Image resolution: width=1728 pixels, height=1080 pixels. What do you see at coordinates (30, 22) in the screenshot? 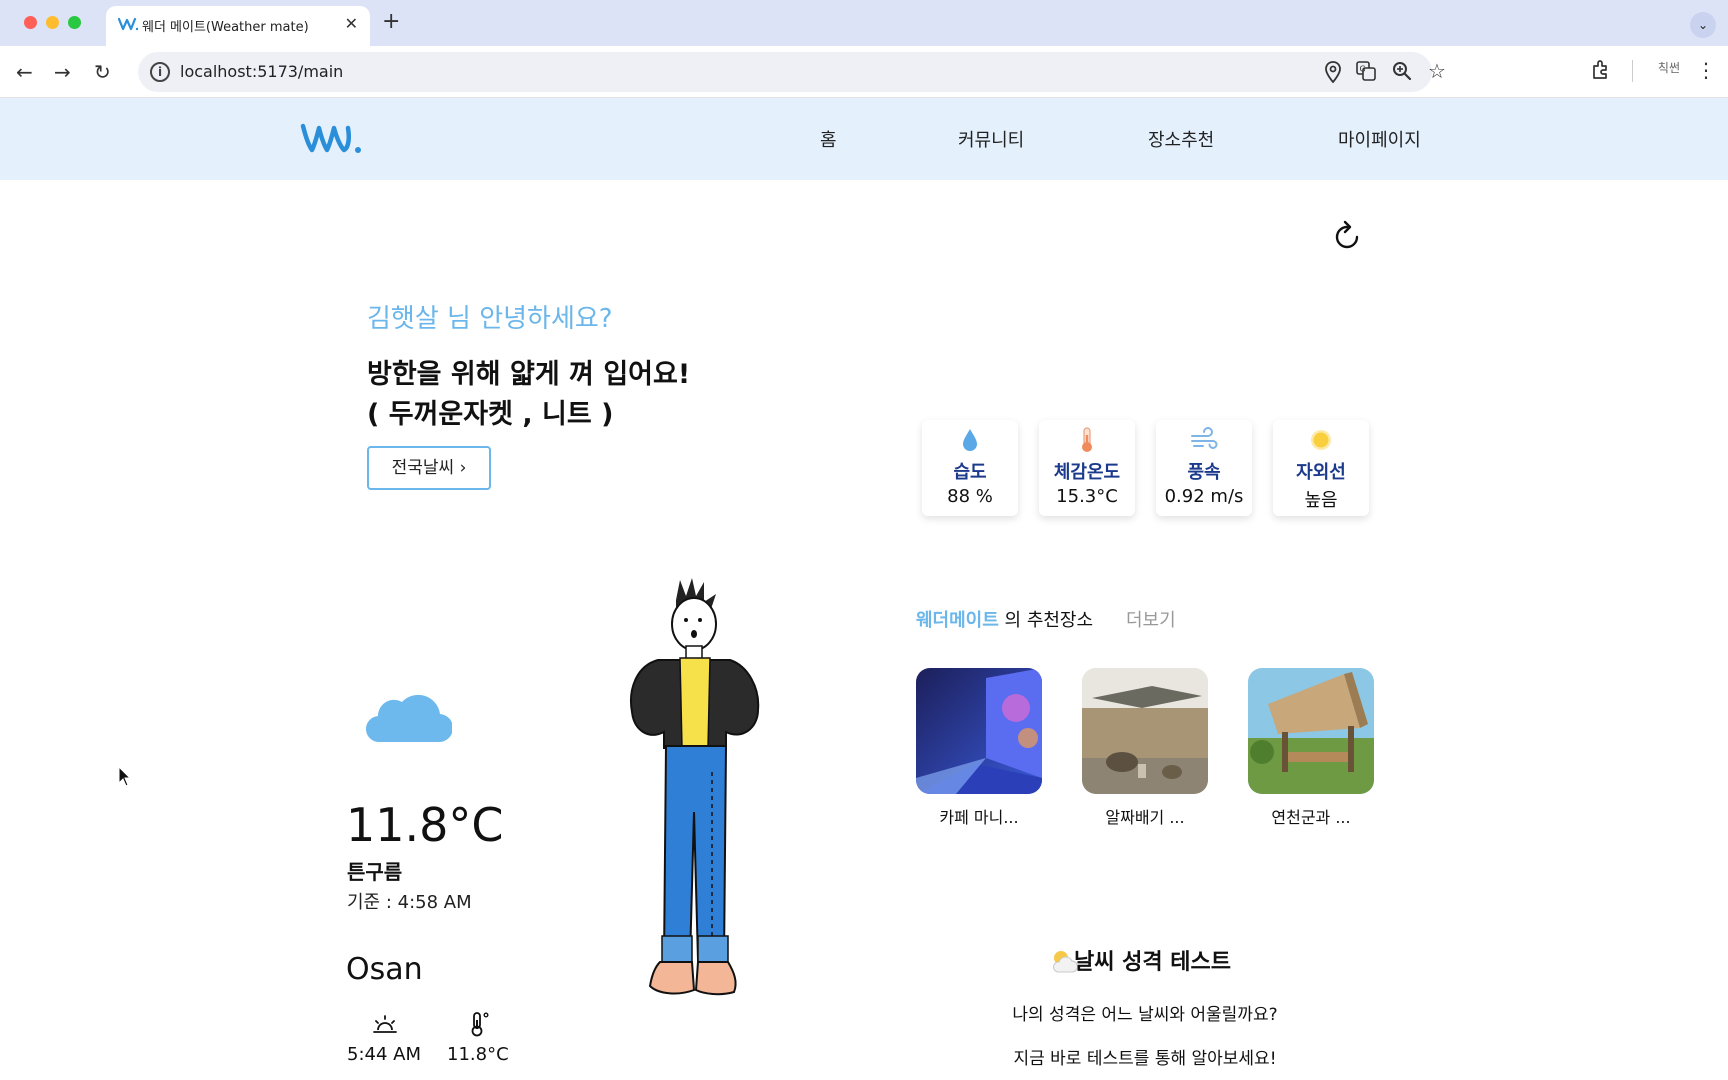
I see `close-window-button` at bounding box center [30, 22].